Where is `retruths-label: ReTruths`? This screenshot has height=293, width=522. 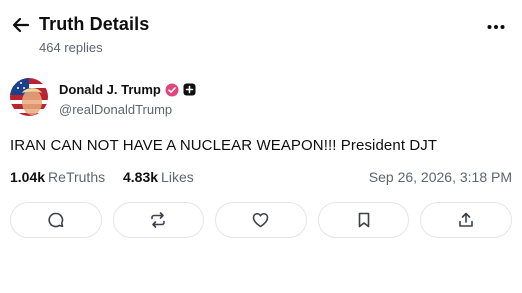 retruths-label: ReTruths is located at coordinates (77, 177).